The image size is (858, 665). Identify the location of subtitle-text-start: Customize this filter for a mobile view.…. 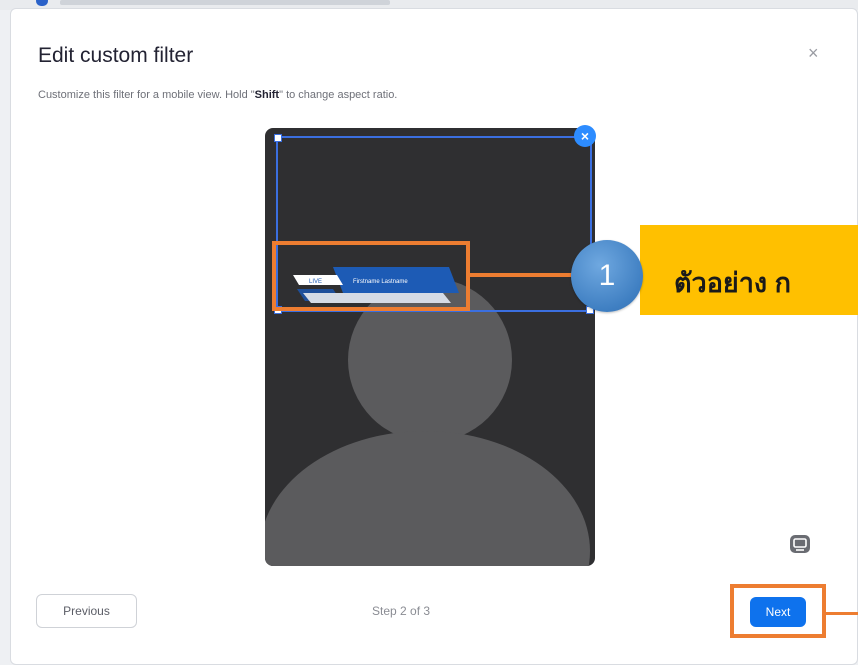
(146, 95).